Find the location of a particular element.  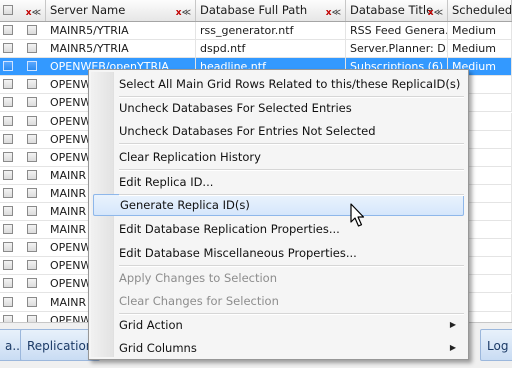

menu-item-grid-action: Grid Action ▶ is located at coordinates (278, 325).